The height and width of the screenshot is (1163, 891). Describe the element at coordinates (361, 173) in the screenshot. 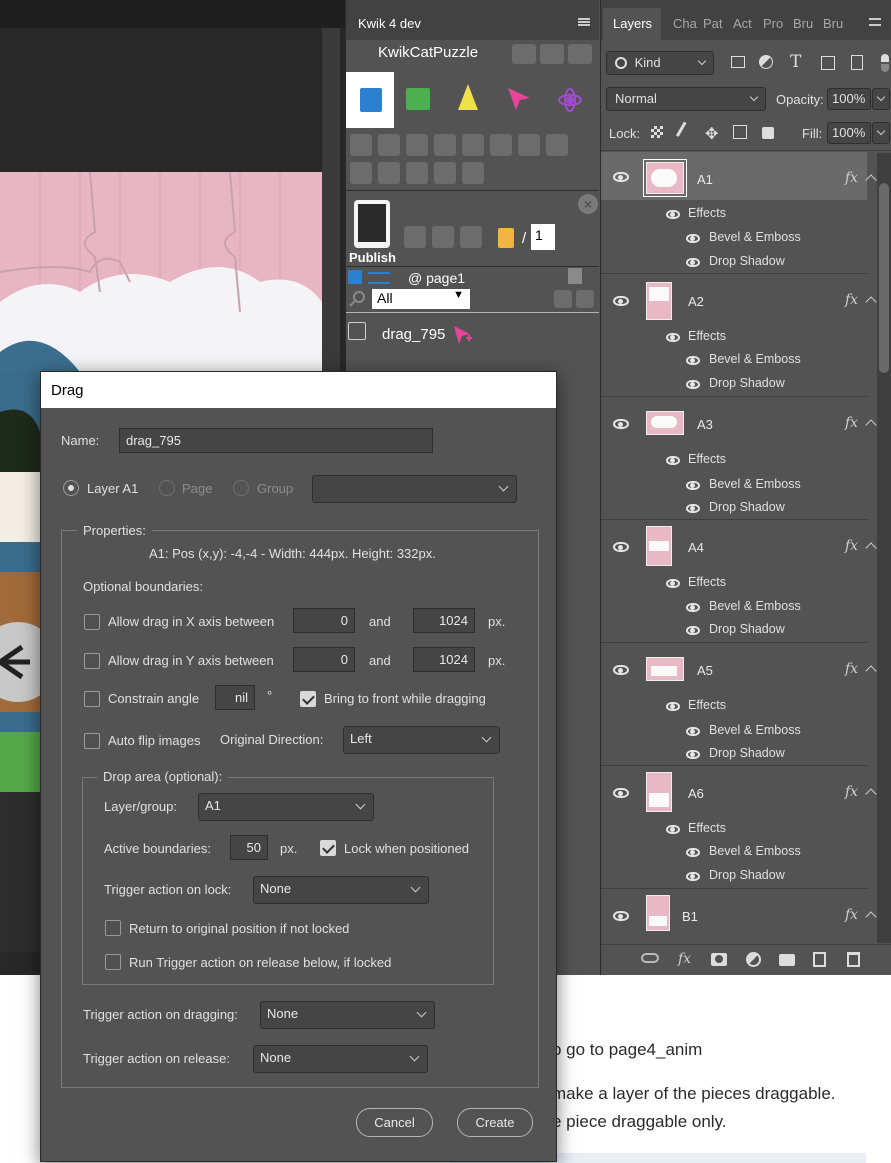

I see `web-icon` at that location.